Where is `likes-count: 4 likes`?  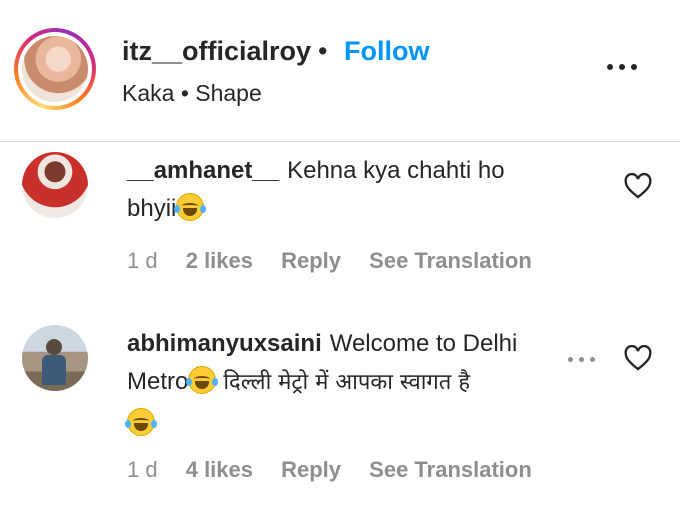 likes-count: 4 likes is located at coordinates (219, 469).